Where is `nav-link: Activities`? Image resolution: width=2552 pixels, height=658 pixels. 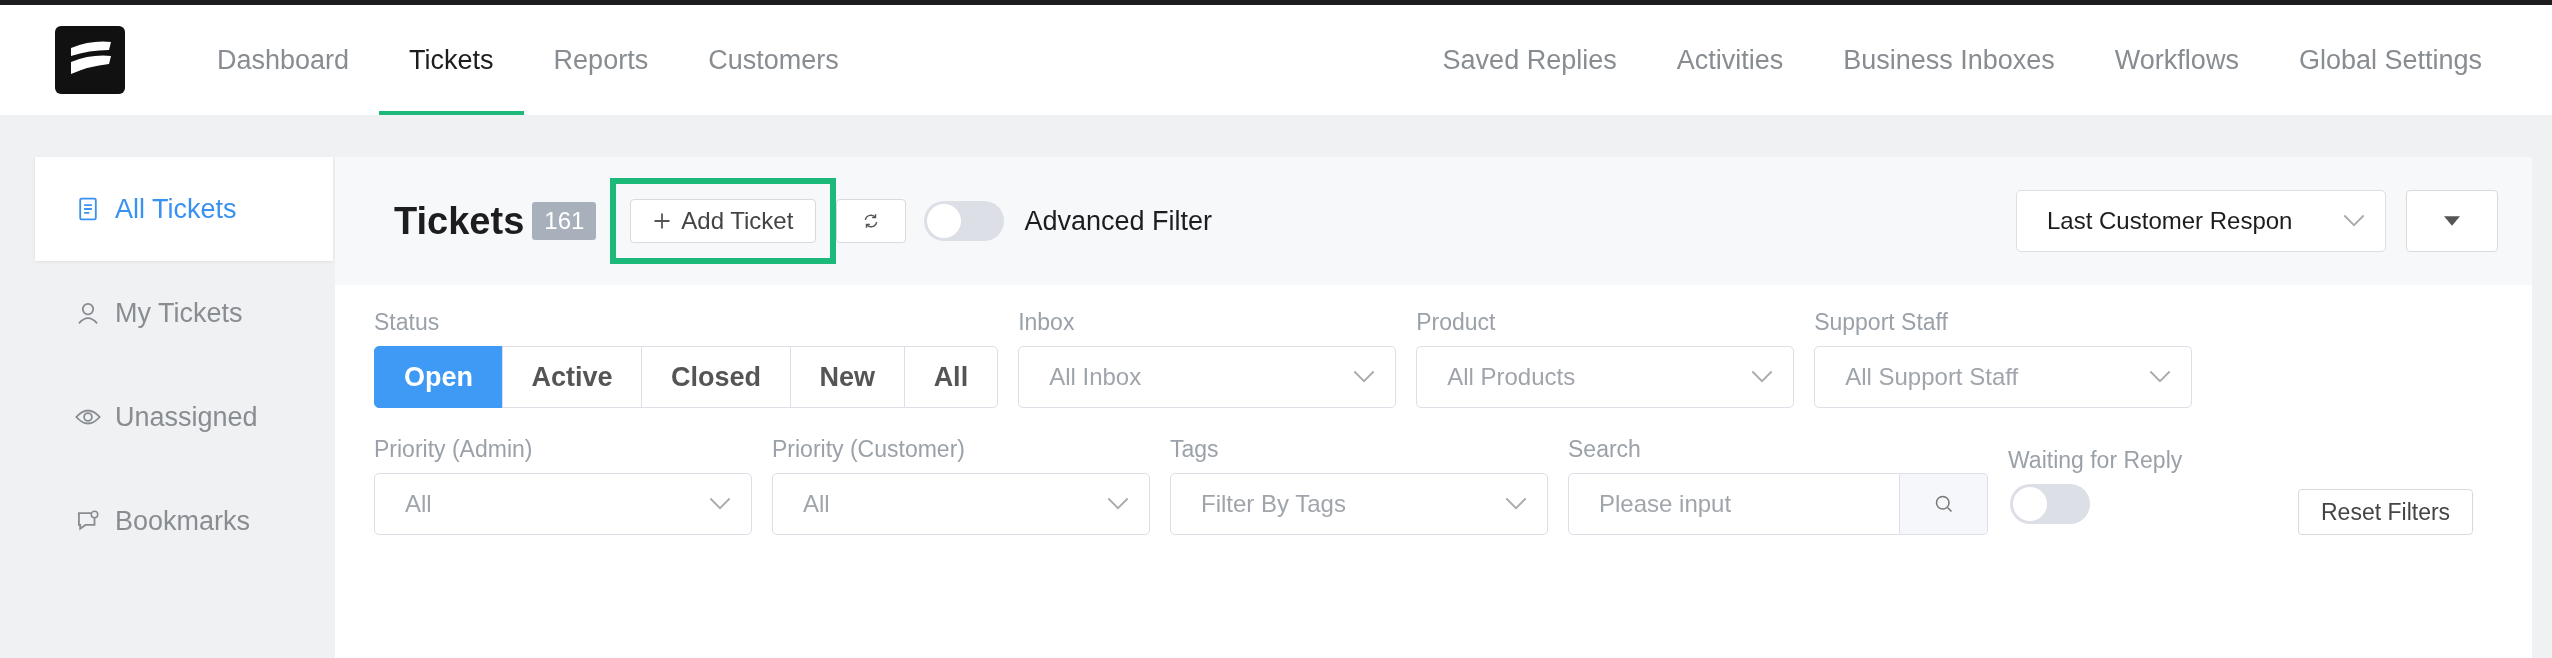
nav-link: Activities is located at coordinates (1730, 60).